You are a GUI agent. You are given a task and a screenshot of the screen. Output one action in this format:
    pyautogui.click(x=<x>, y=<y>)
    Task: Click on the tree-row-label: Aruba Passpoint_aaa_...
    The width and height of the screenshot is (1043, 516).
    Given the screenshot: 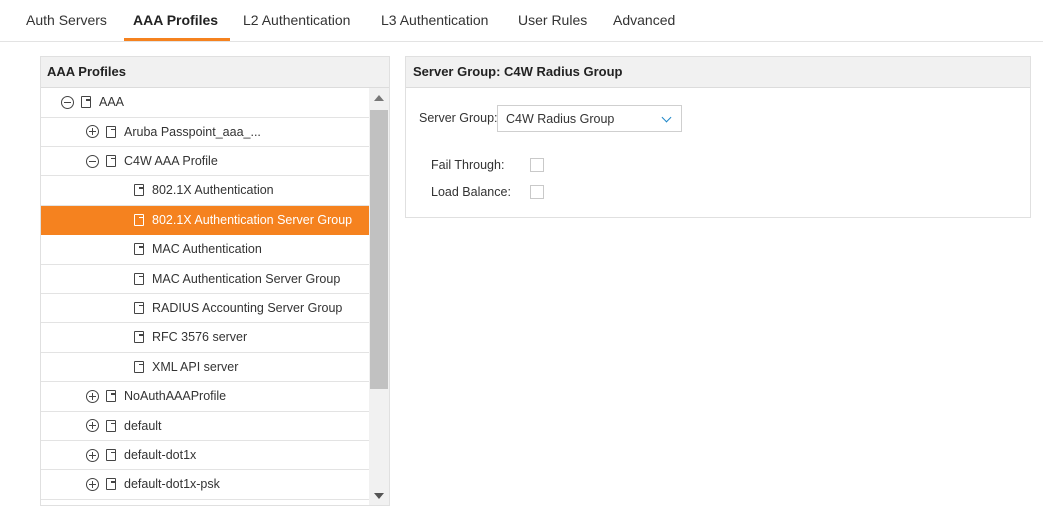 What is the action you would take?
    pyautogui.click(x=192, y=131)
    